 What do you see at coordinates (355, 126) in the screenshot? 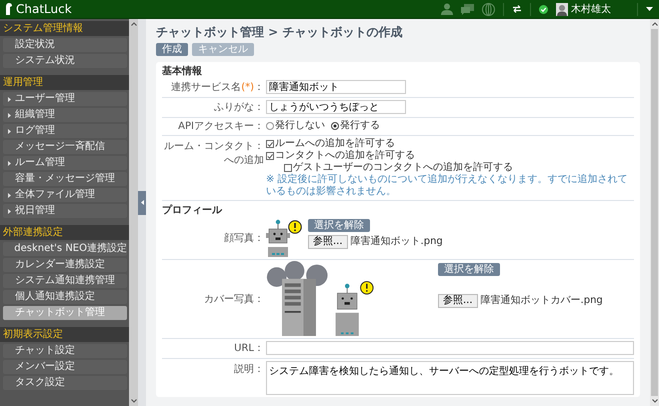
I see `radio-option: 発行する` at bounding box center [355, 126].